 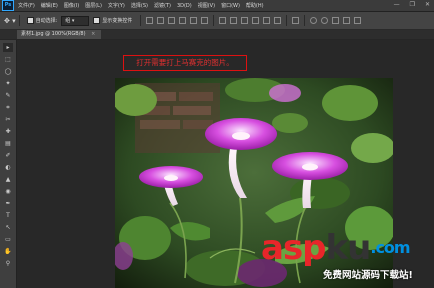 What do you see at coordinates (217, 21) in the screenshot?
I see `options-bar: ✥ ▾ 自动选择: 组 ▾ 显示变换控件` at bounding box center [217, 21].